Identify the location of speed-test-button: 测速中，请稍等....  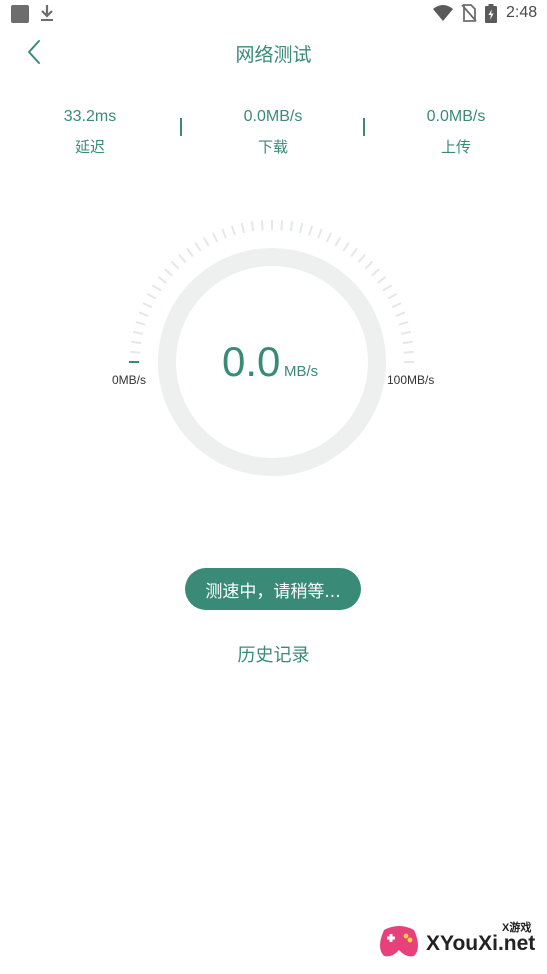
(273, 589).